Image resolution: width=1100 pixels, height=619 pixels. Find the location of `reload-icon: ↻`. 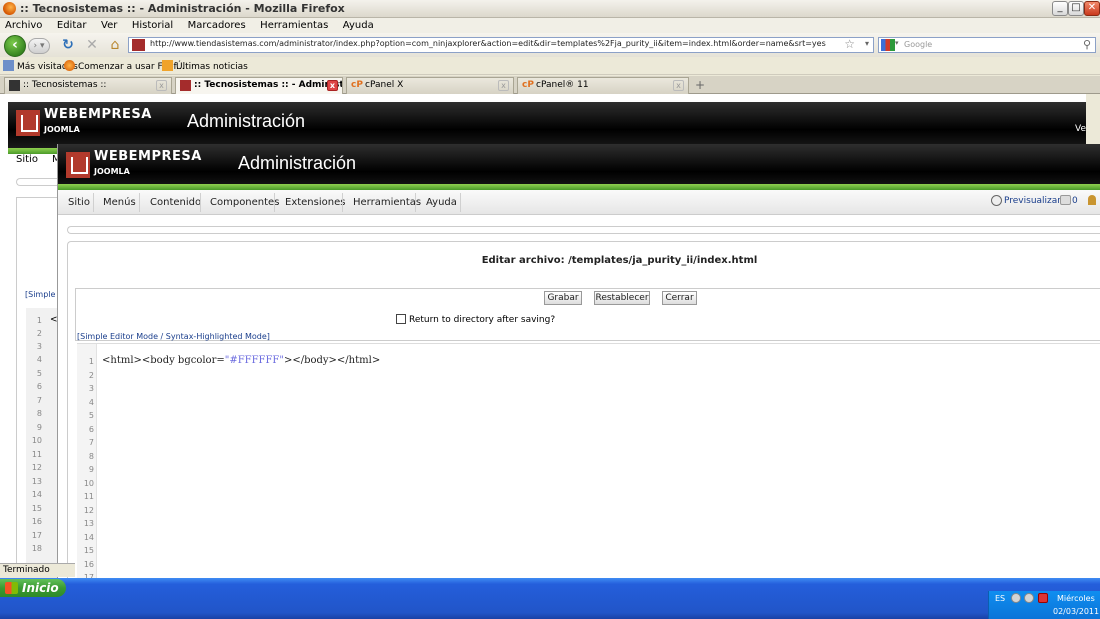

reload-icon: ↻ is located at coordinates (68, 45).